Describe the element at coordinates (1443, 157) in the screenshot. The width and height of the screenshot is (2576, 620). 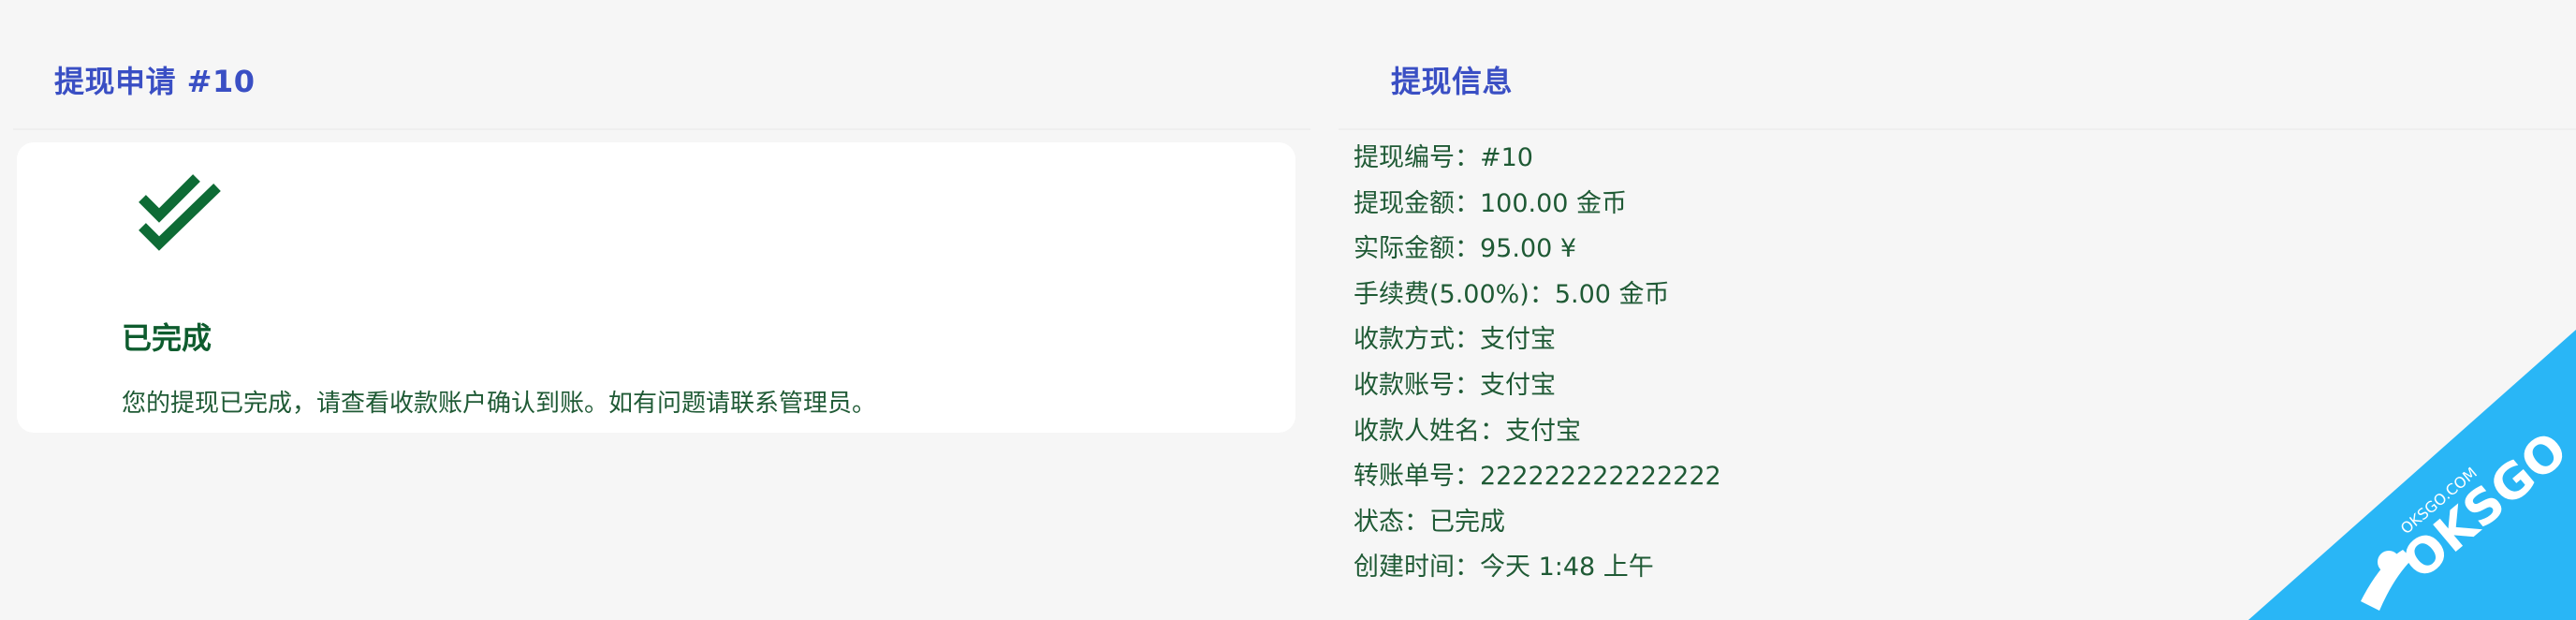
I see `info-withdrawal-id: 提现编号：#10` at that location.